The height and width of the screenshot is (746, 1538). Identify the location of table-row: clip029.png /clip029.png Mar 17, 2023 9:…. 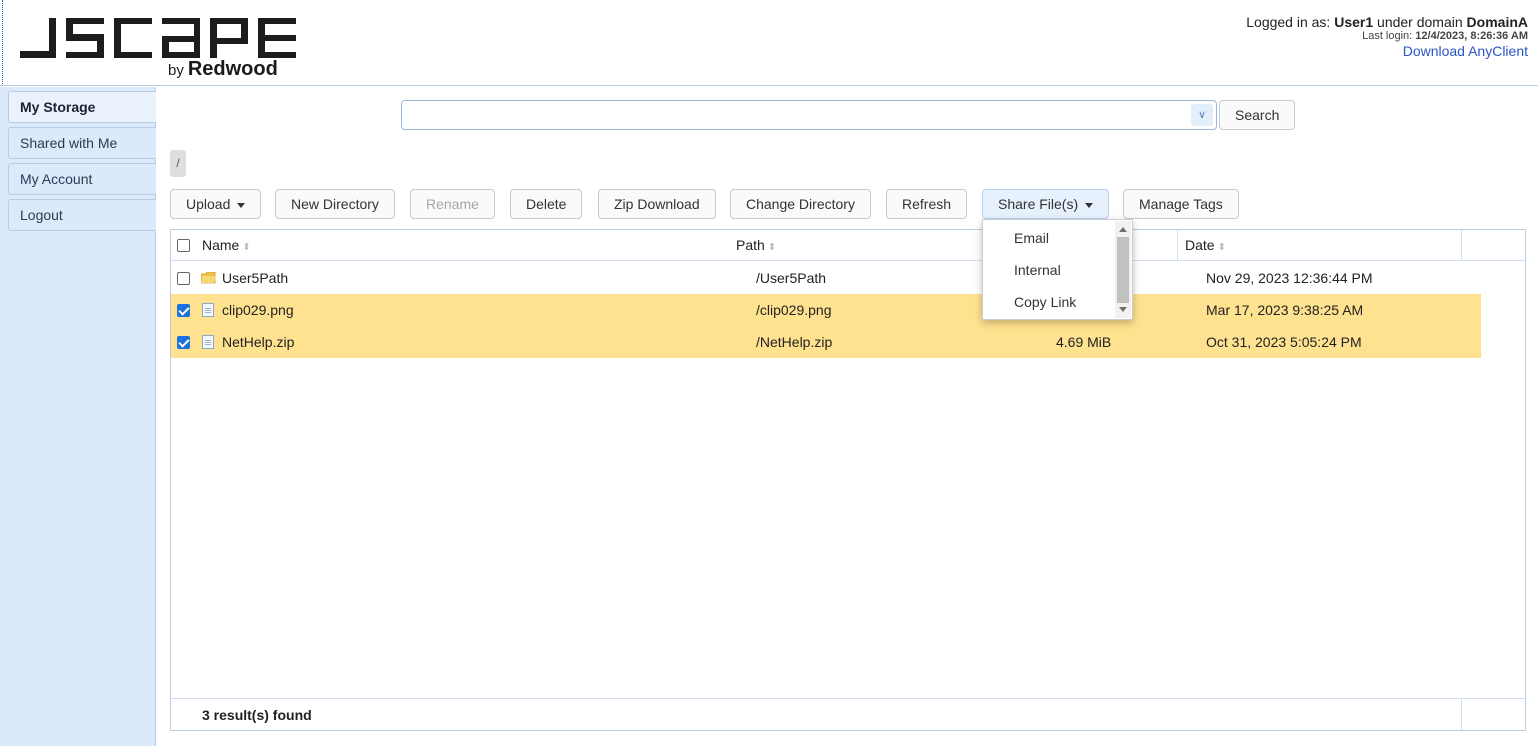
(826, 310).